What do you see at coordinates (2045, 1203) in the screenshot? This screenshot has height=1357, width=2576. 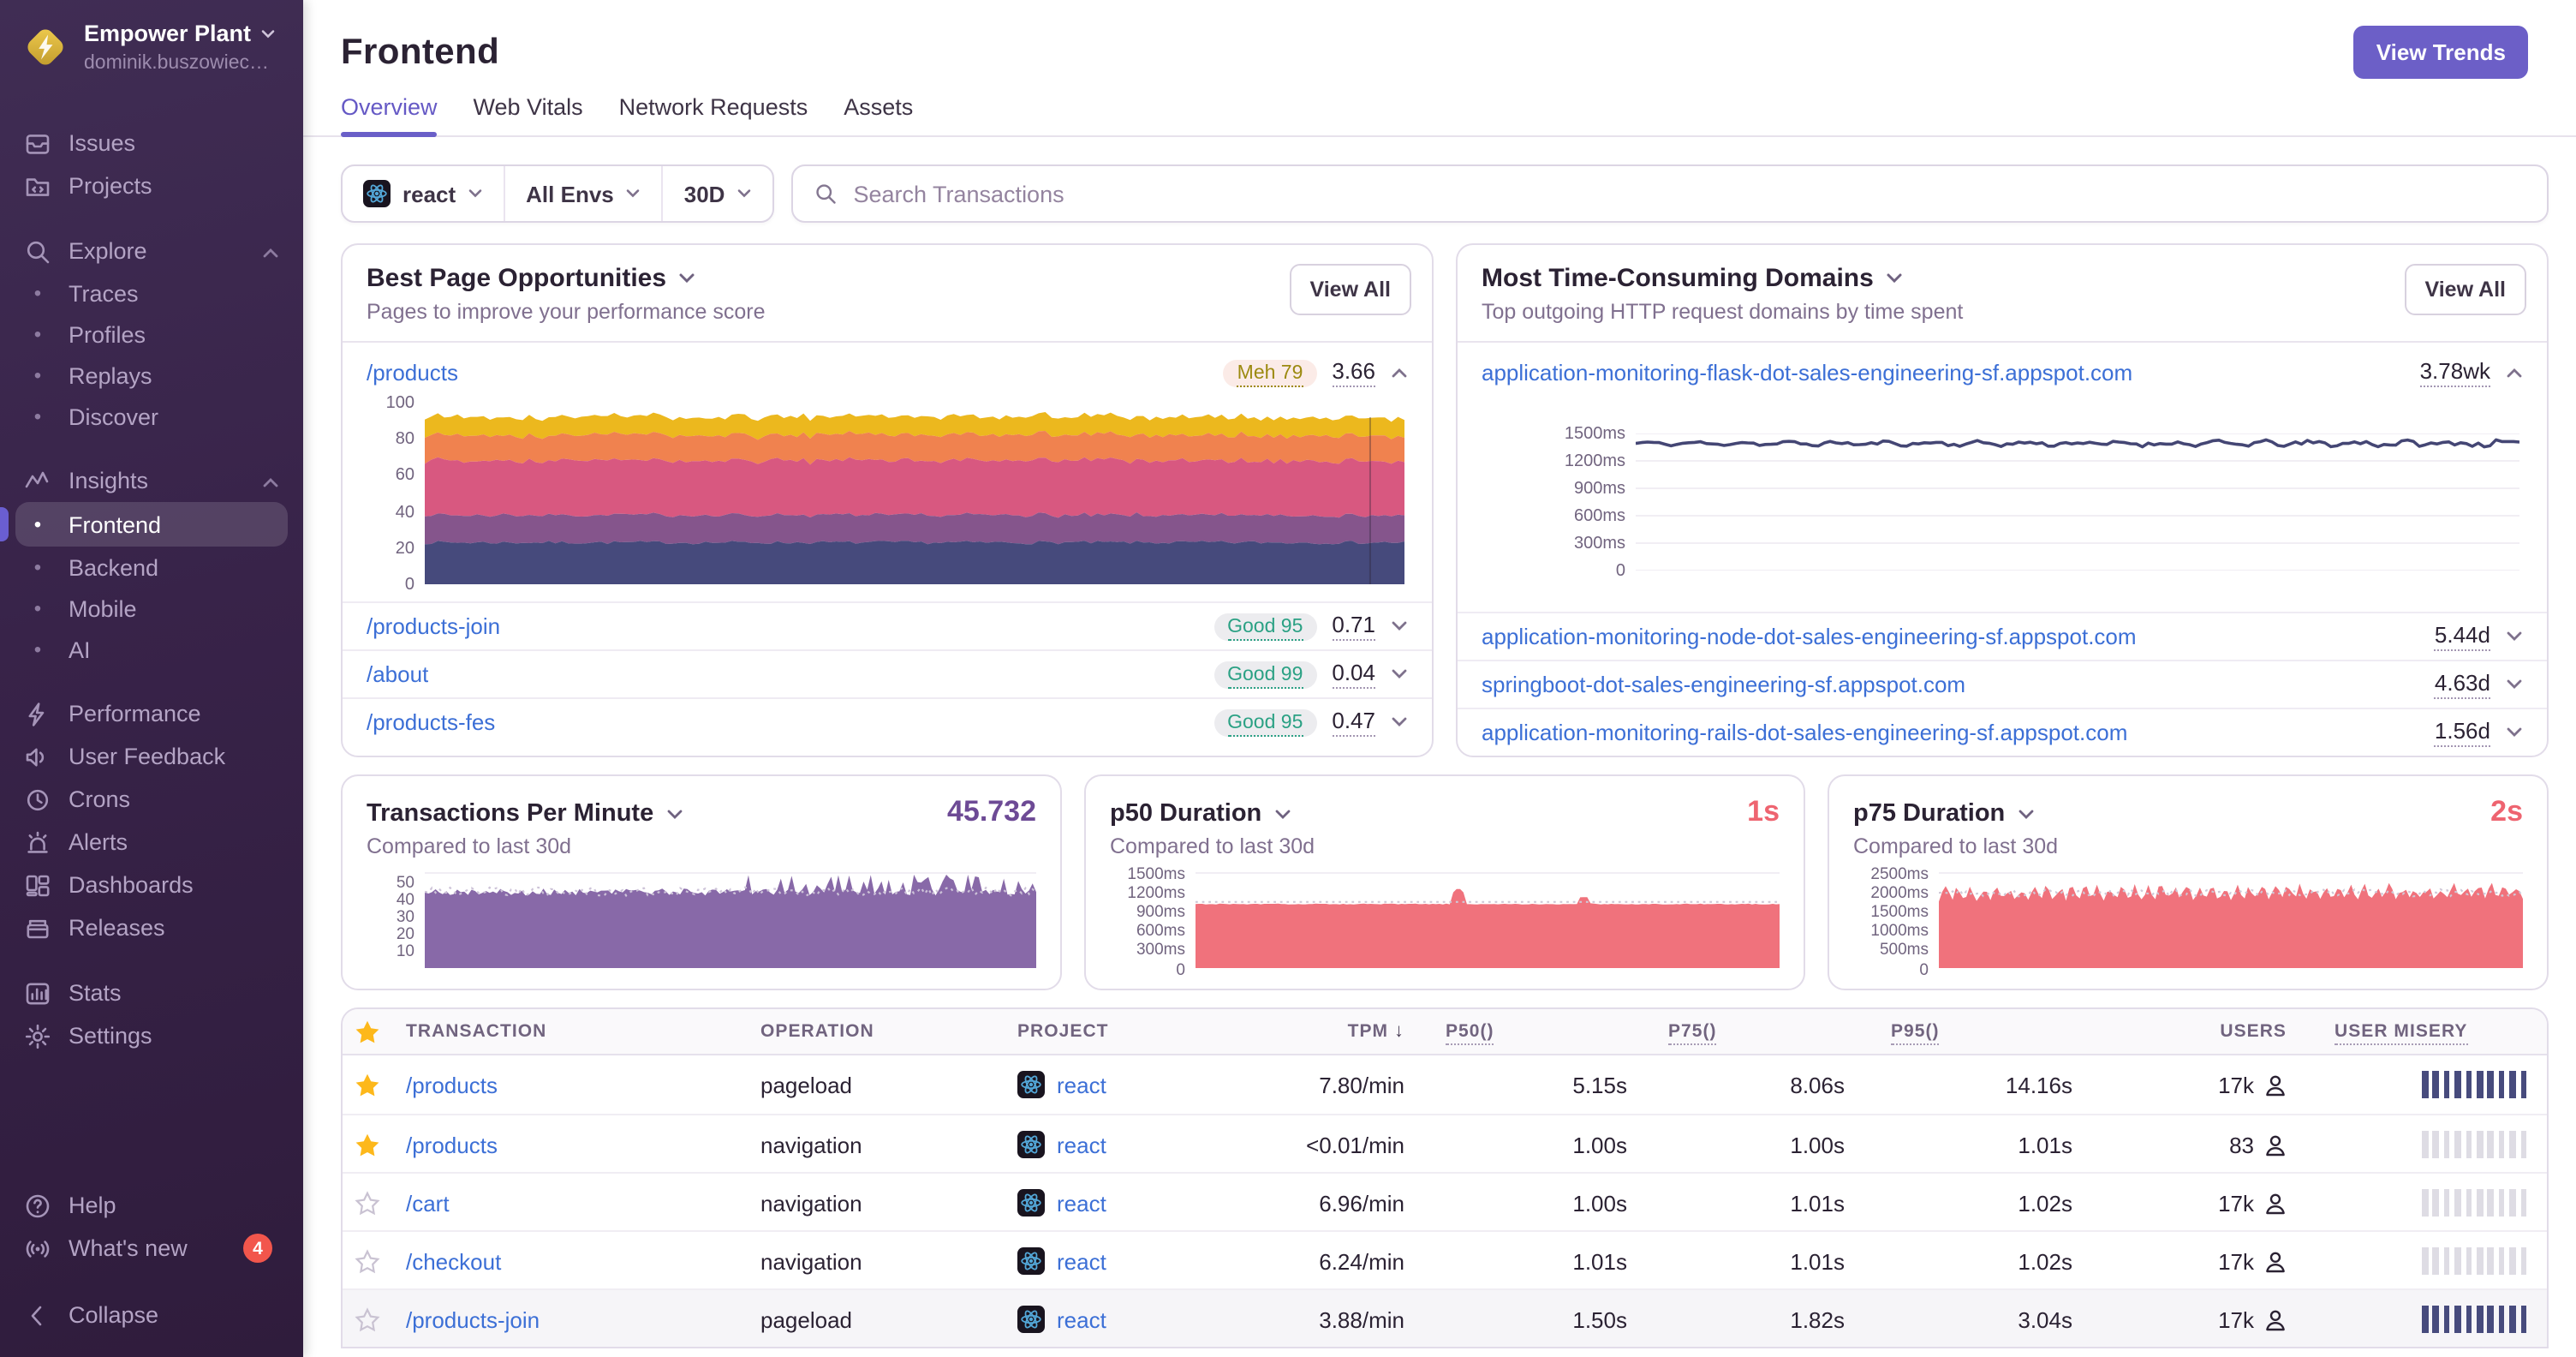 I see `p95-cell: 1.02s` at bounding box center [2045, 1203].